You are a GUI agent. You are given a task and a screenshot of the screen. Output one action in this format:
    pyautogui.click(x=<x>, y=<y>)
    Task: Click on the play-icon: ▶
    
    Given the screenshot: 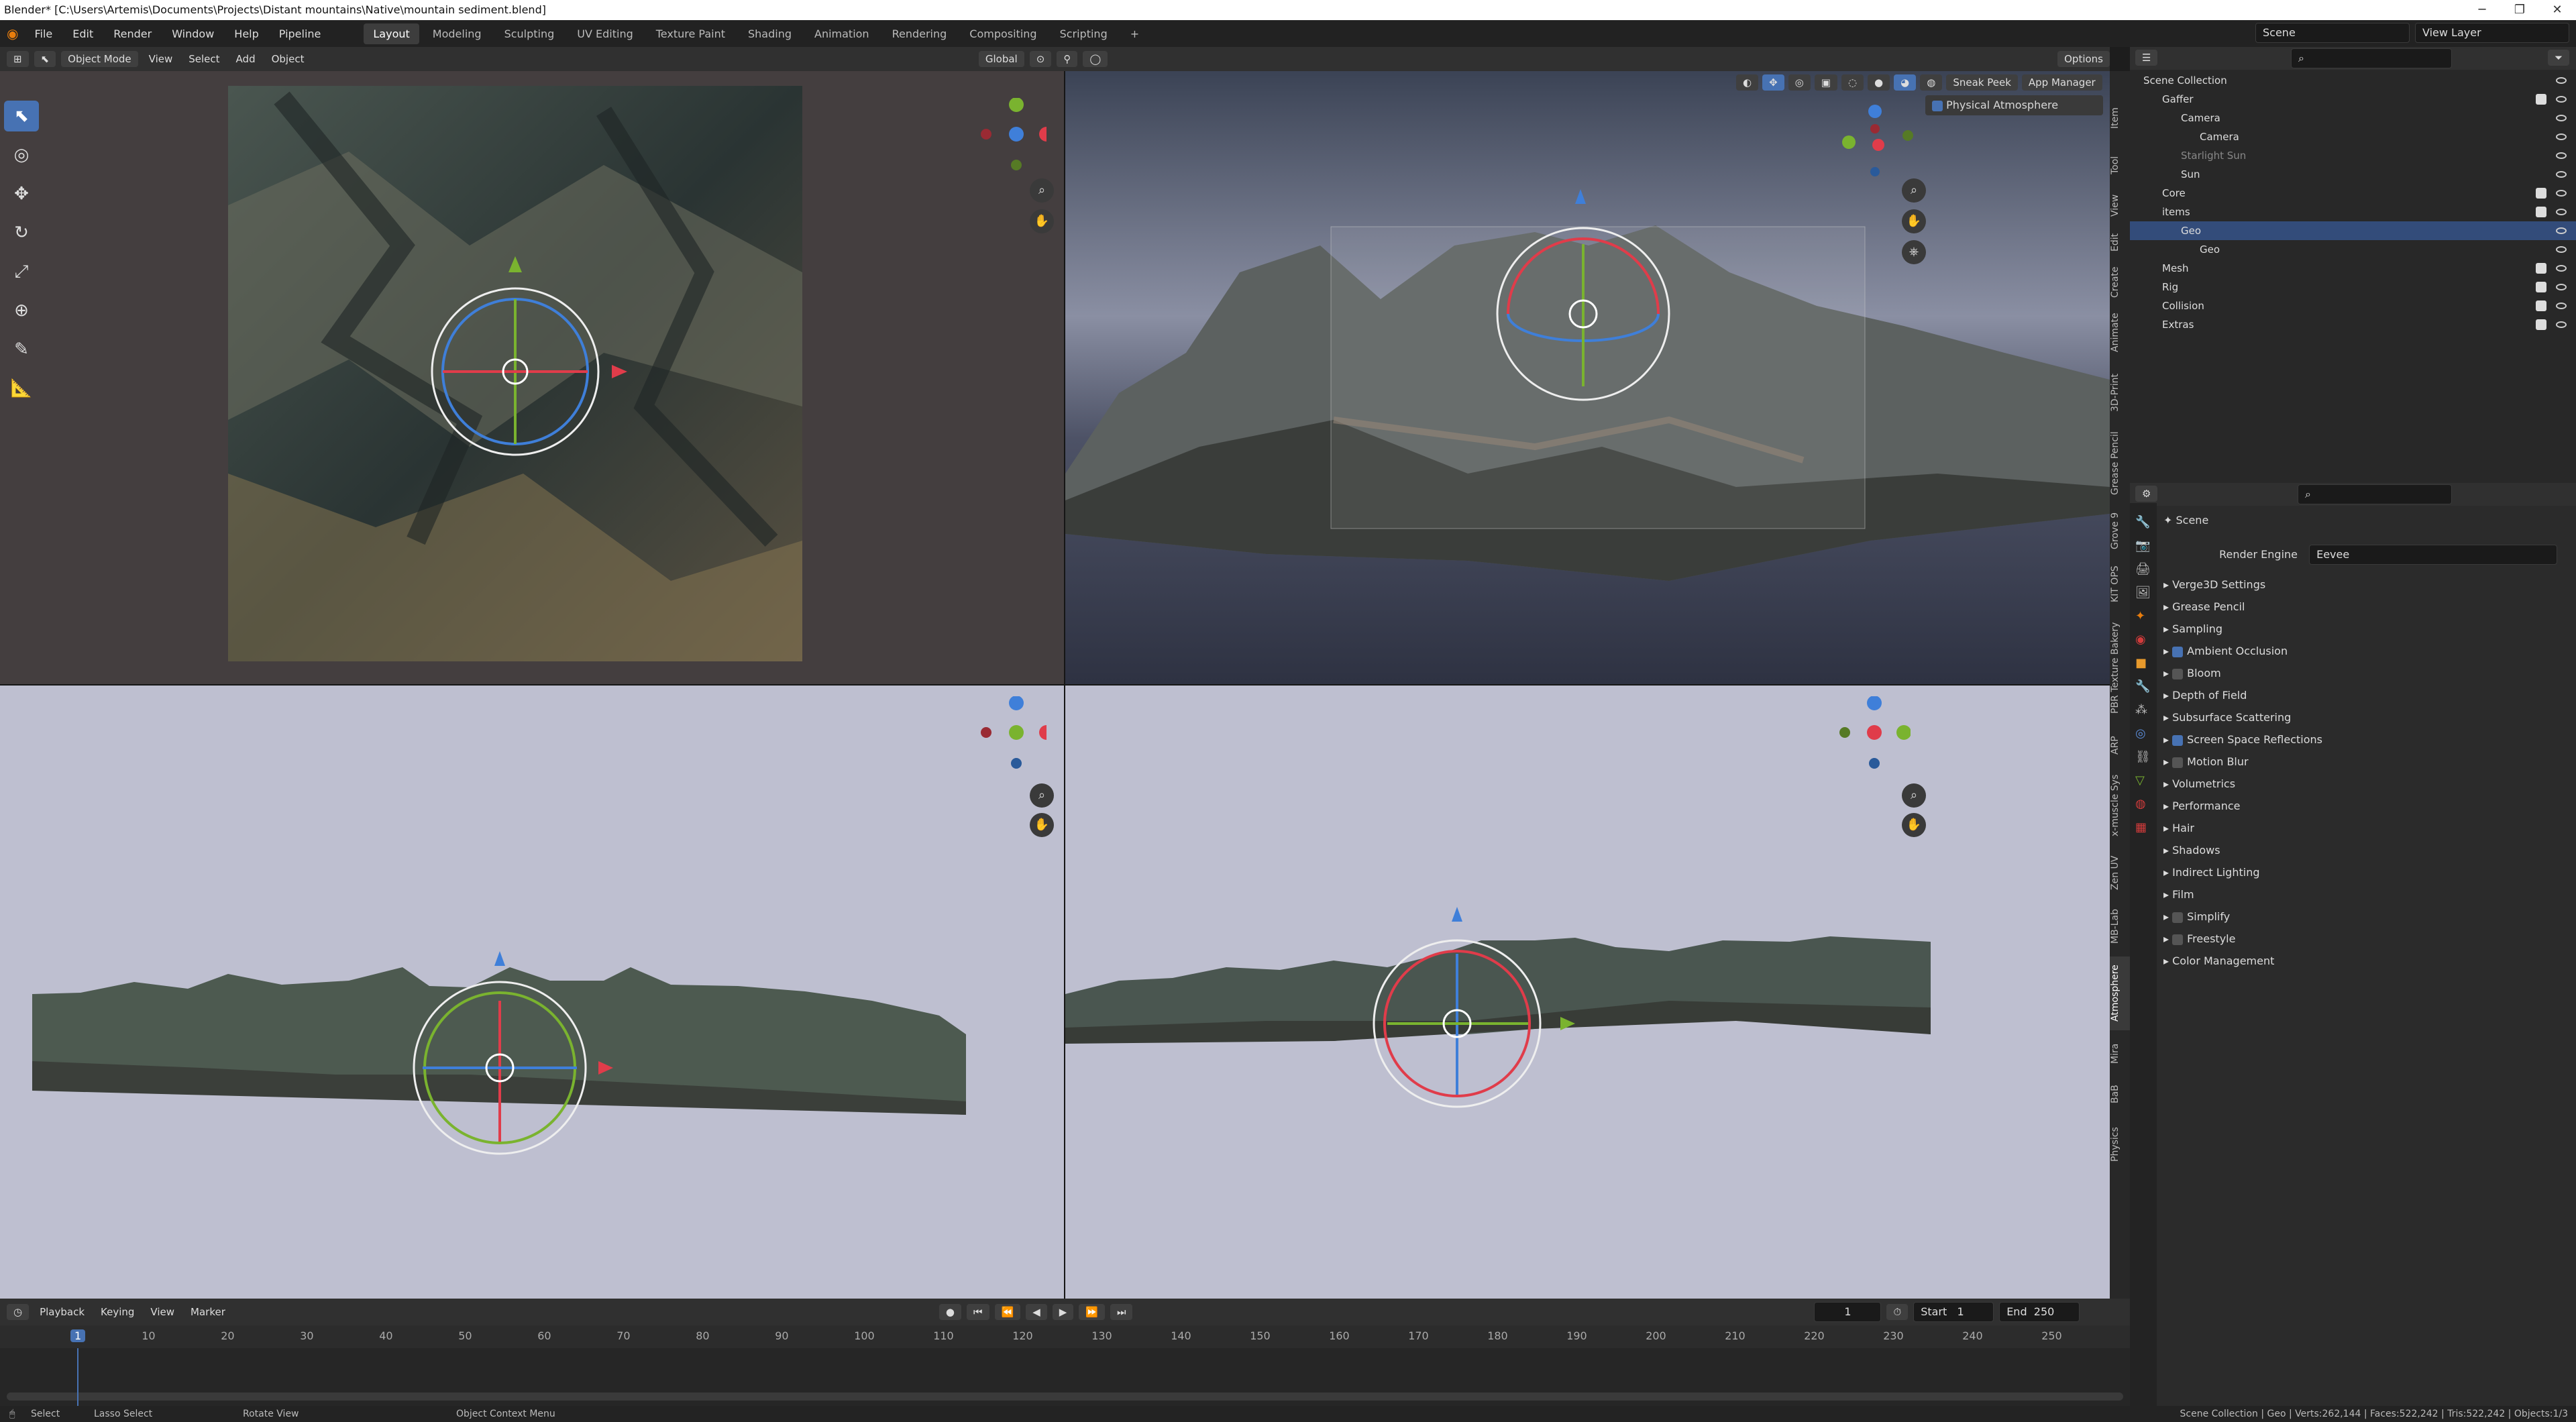 What is the action you would take?
    pyautogui.click(x=1063, y=1312)
    